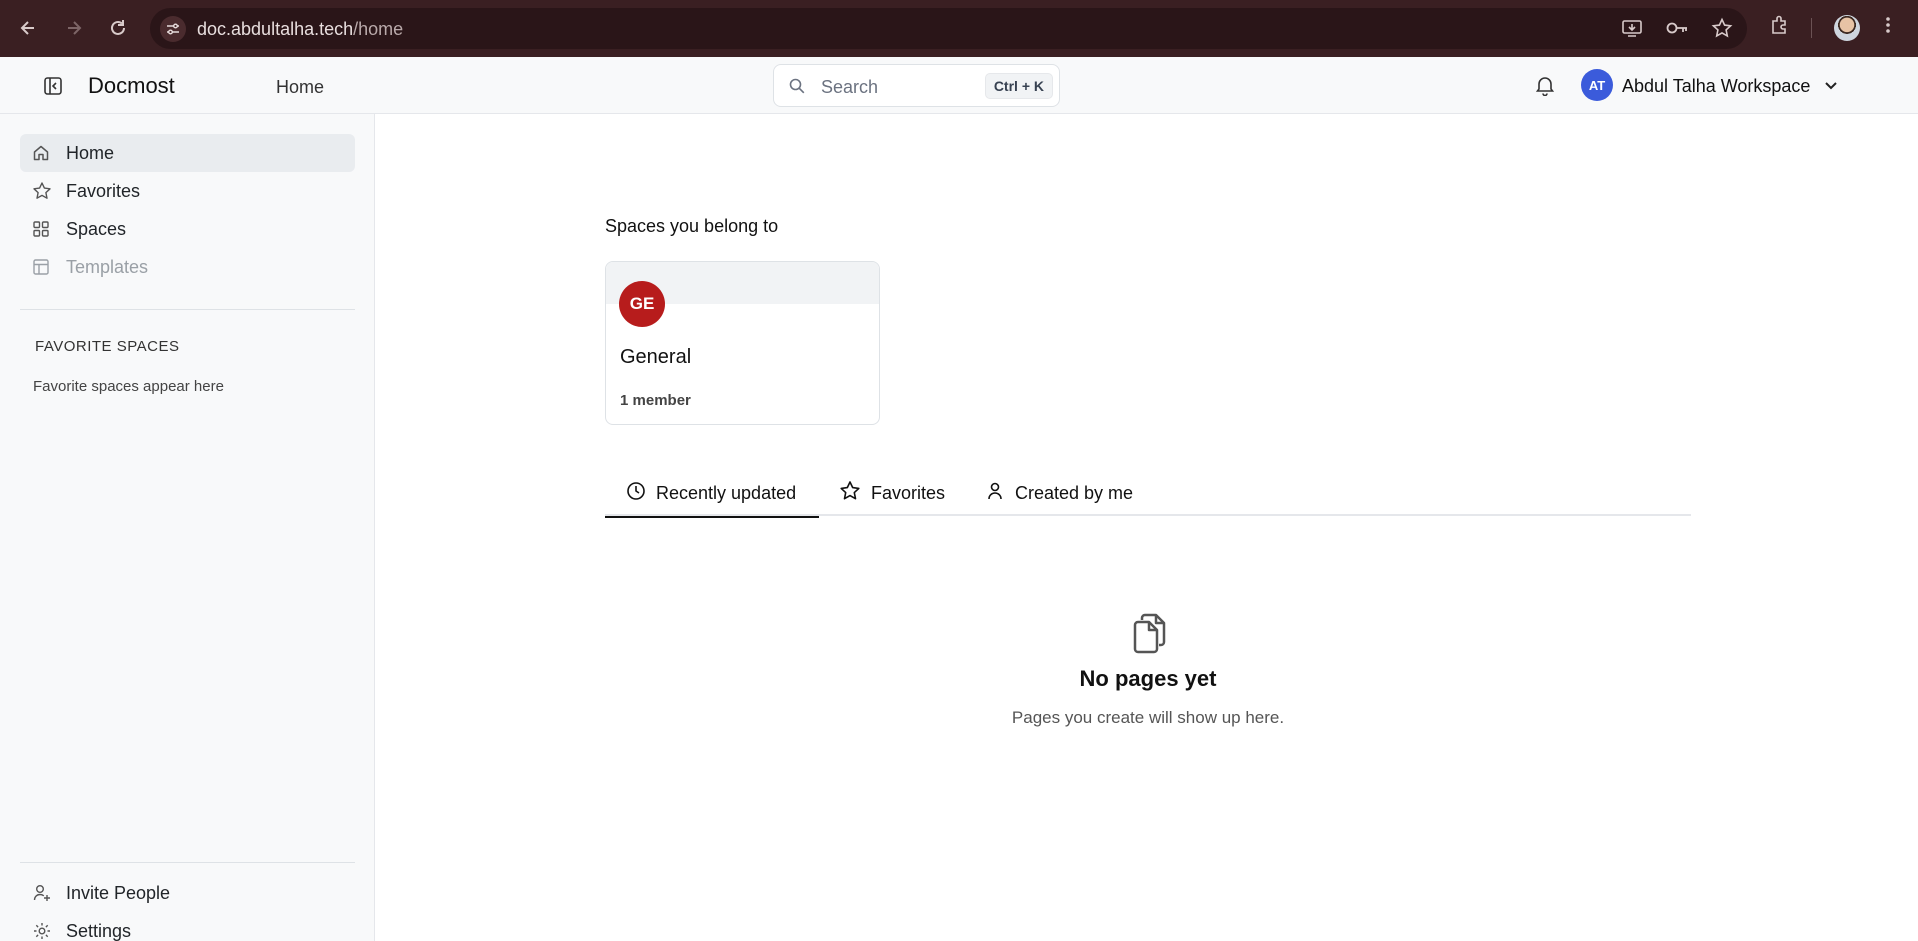 The height and width of the screenshot is (941, 1918). I want to click on sidebar-item-invite-people: Invite People, so click(187, 893).